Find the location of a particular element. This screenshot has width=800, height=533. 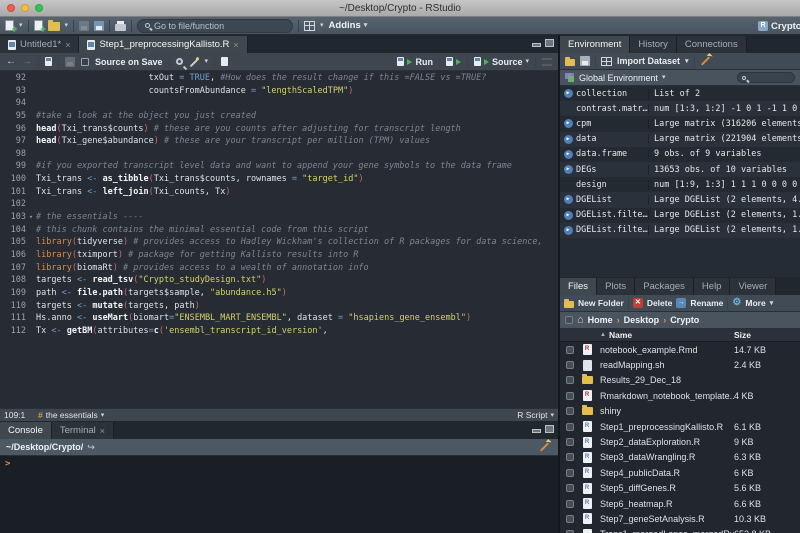

save-workspace-icon is located at coordinates (585, 61).